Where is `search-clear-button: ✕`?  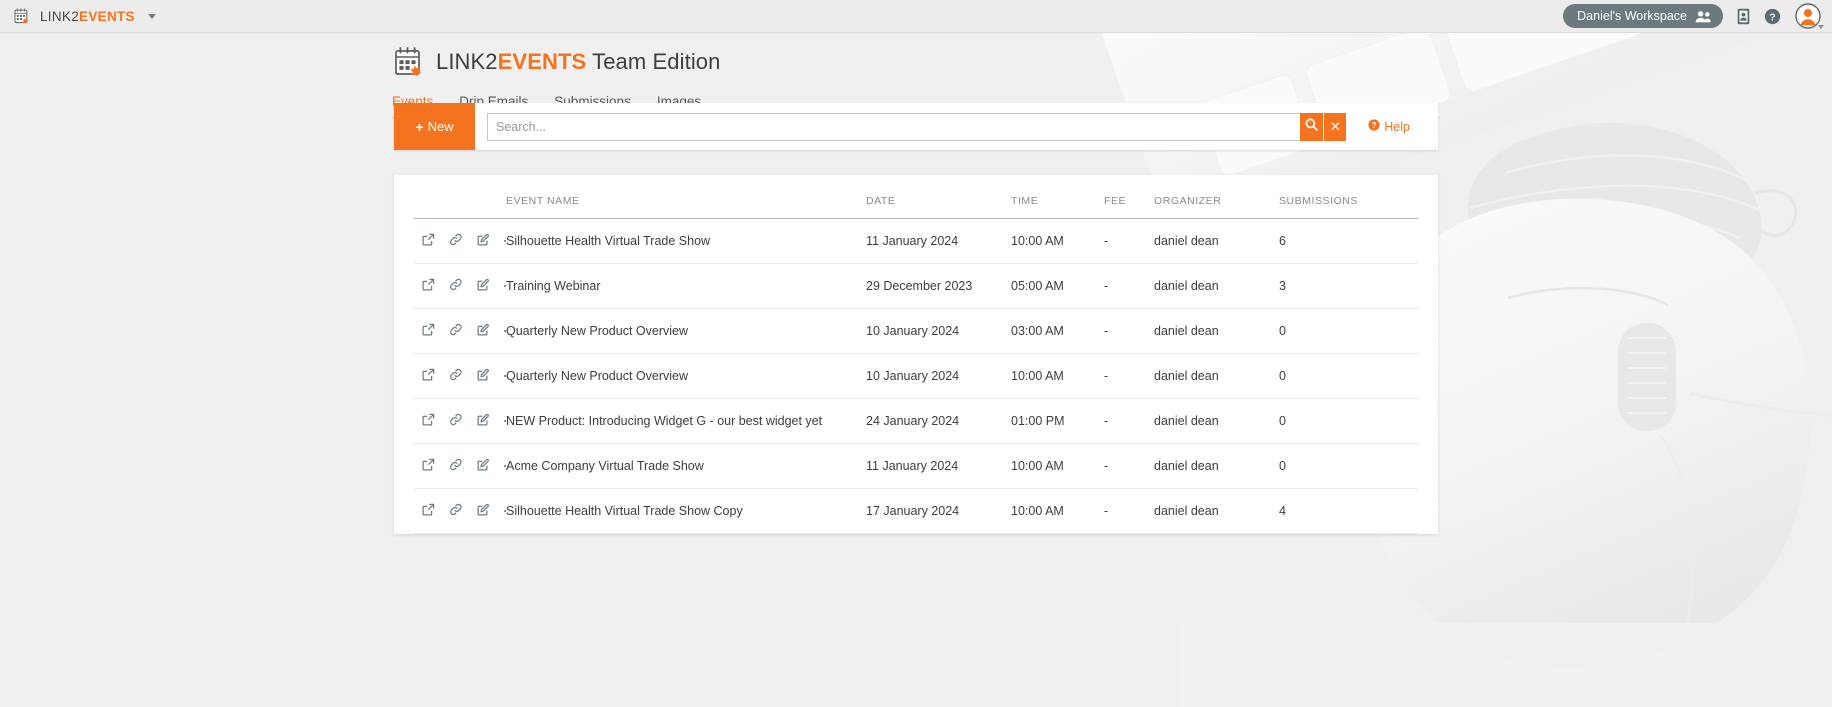 search-clear-button: ✕ is located at coordinates (1335, 126).